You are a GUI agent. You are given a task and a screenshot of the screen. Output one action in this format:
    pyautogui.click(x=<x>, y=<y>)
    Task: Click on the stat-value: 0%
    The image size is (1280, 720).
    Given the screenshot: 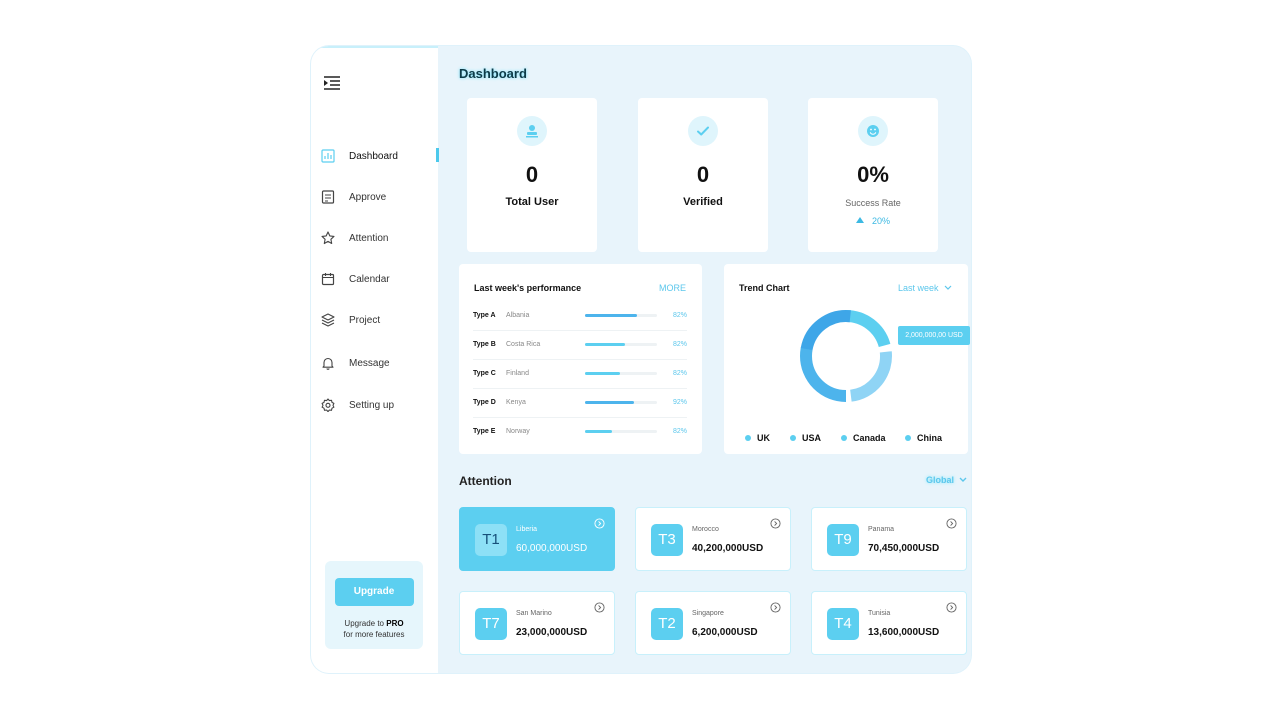 What is the action you would take?
    pyautogui.click(x=873, y=174)
    